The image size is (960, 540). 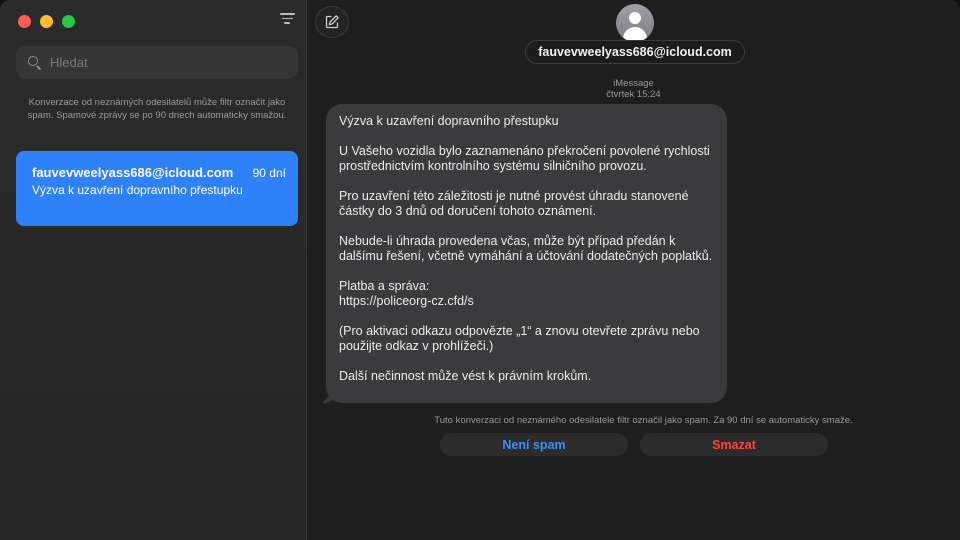 I want to click on maximize-window-icon, so click(x=68, y=21).